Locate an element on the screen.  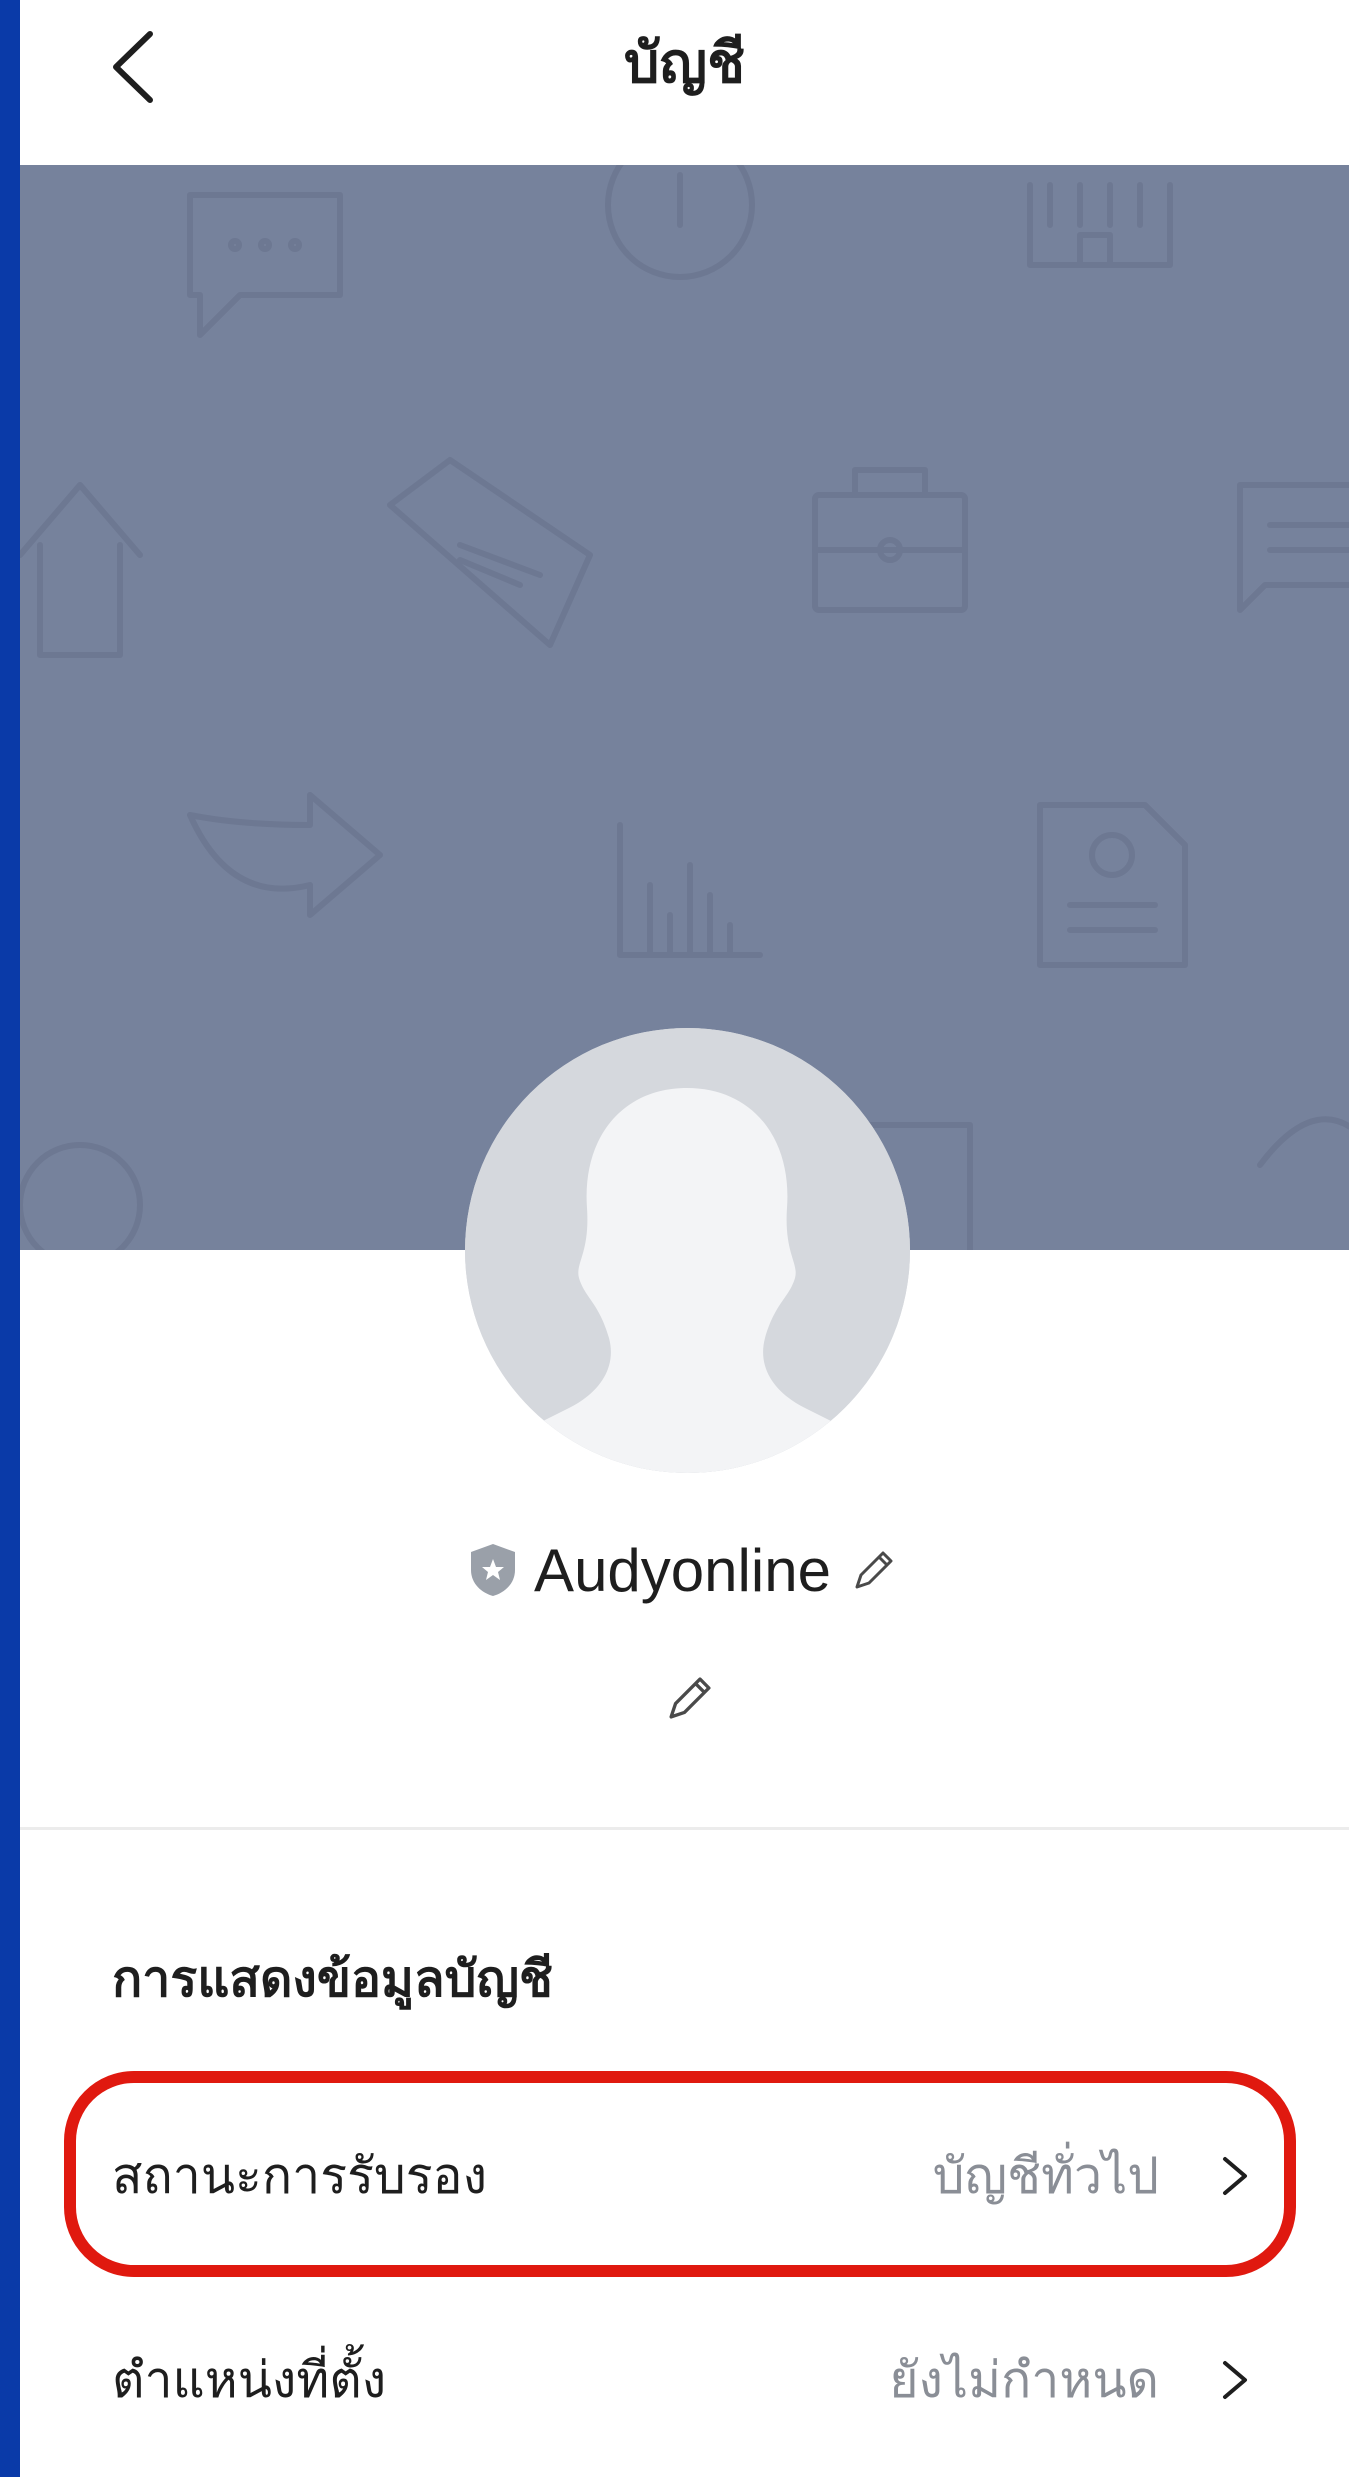
profile-name-row: Audyonline is located at coordinates (684, 1570).